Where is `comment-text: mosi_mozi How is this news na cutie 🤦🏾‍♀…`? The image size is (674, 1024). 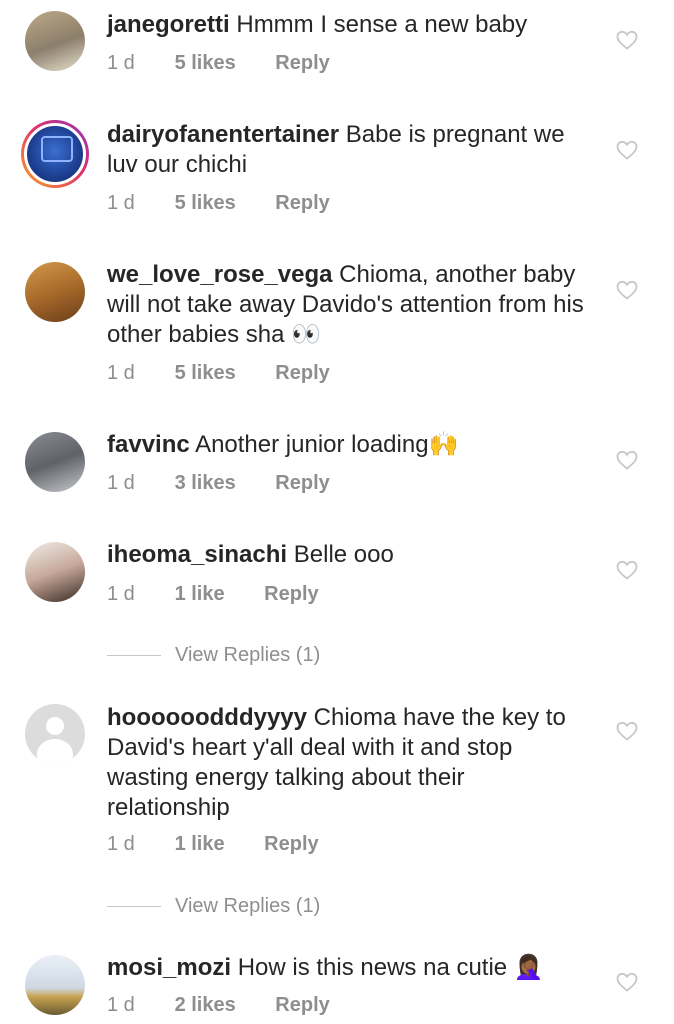 comment-text: mosi_mozi How is this news na cutie 🤦🏾‍♀… is located at coordinates (347, 968).